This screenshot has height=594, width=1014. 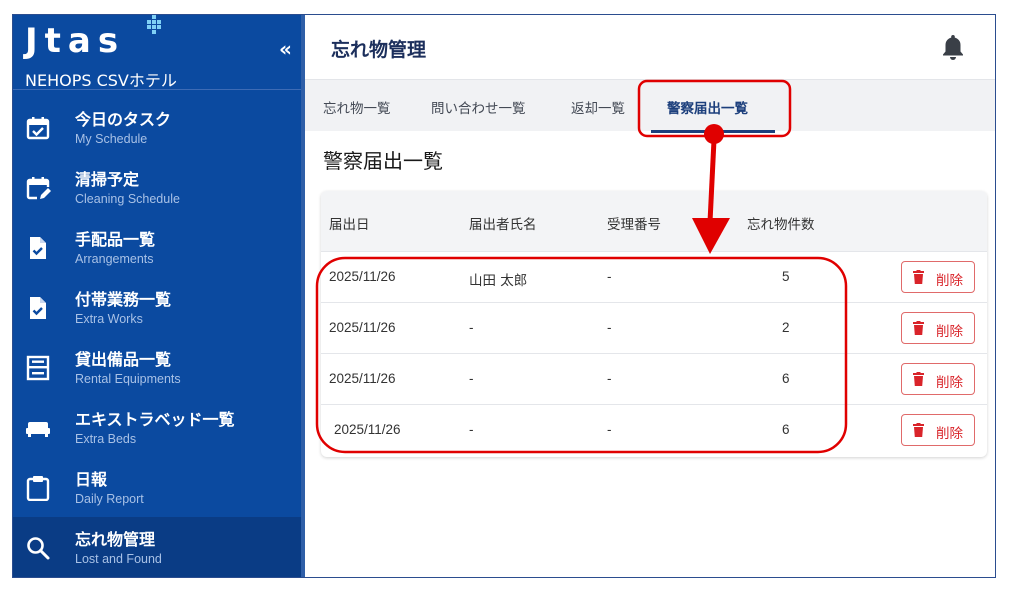 What do you see at coordinates (157, 547) in the screenshot?
I see `sidebar-item-lost-and-found: 忘れ物管理 Lost and Found` at bounding box center [157, 547].